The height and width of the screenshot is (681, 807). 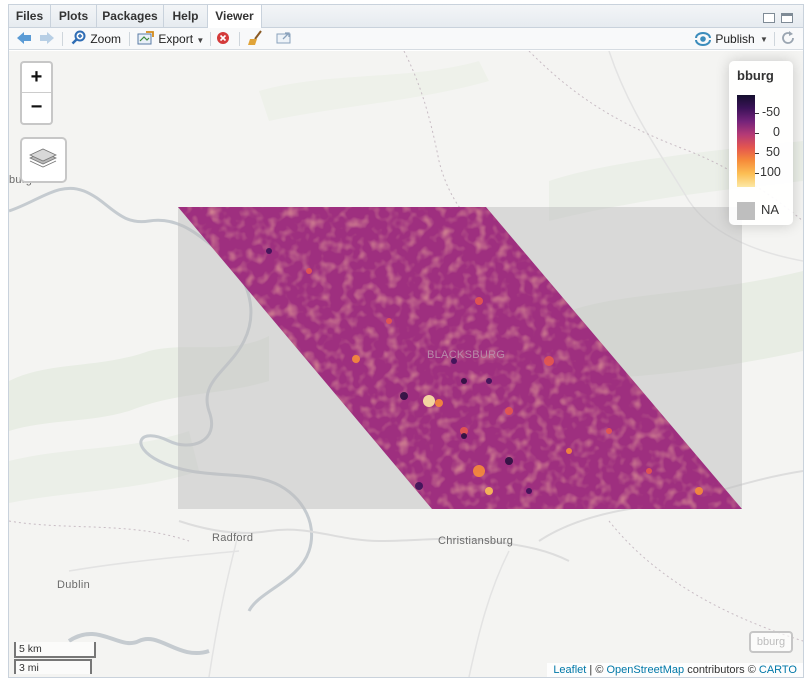 What do you see at coordinates (233, 538) in the screenshot?
I see `map-label-radford: Radford` at bounding box center [233, 538].